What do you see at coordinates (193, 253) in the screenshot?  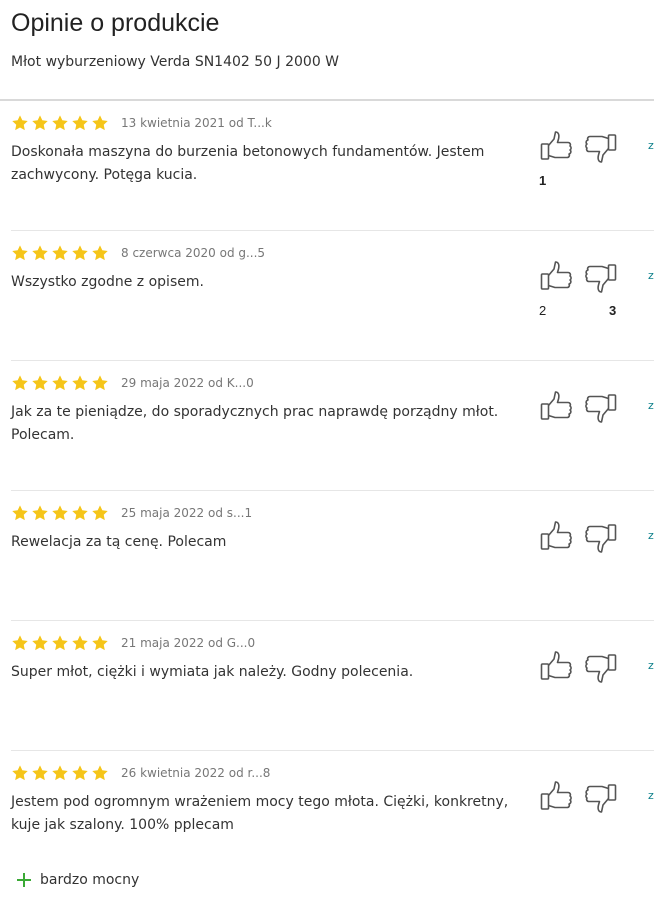 I see `review-date-author: 8 czerwca 2020 od g...5` at bounding box center [193, 253].